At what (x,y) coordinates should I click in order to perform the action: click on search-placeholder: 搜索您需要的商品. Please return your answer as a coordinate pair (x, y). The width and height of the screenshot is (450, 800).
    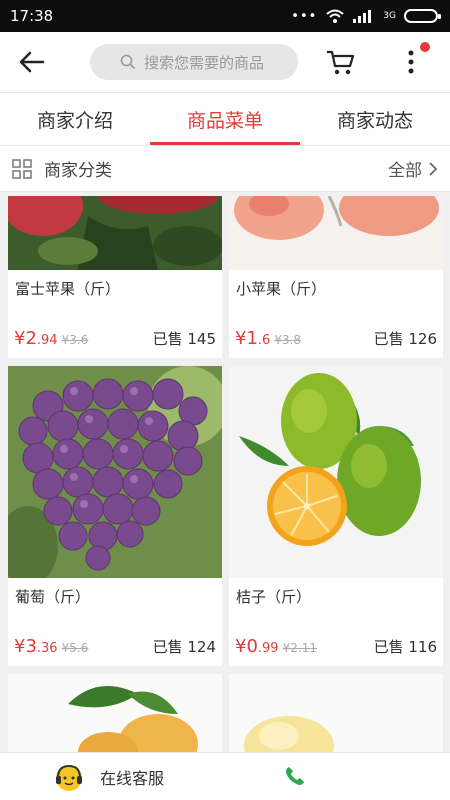
    Looking at the image, I should click on (204, 62).